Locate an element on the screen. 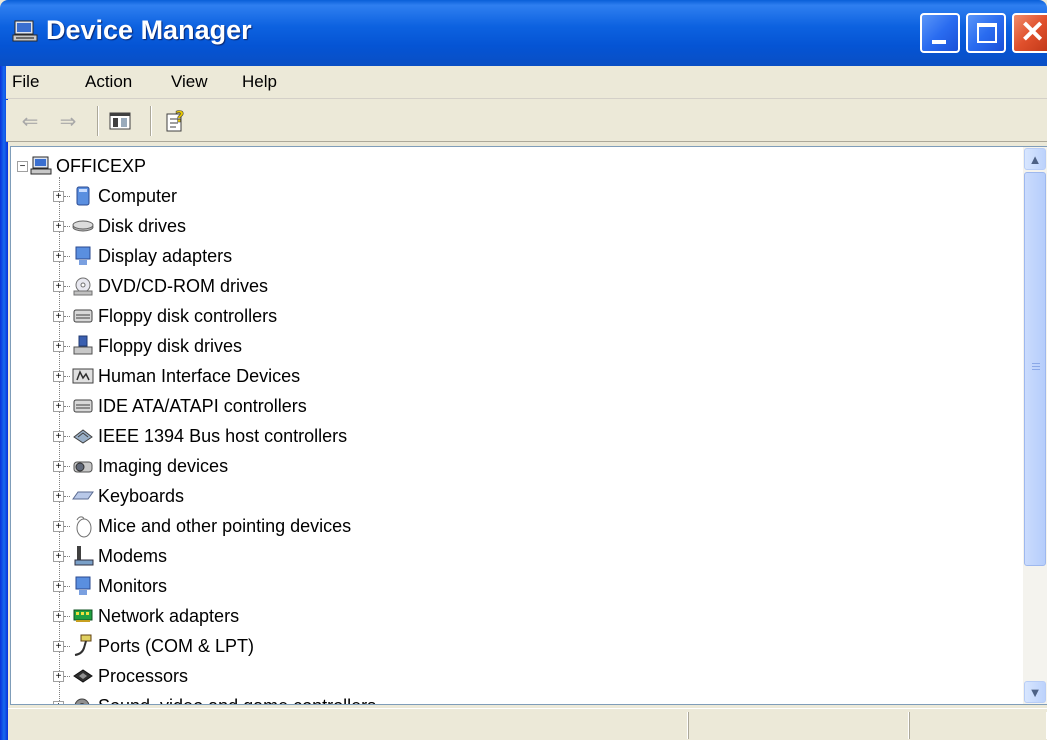  menu-action: Action is located at coordinates (108, 82).